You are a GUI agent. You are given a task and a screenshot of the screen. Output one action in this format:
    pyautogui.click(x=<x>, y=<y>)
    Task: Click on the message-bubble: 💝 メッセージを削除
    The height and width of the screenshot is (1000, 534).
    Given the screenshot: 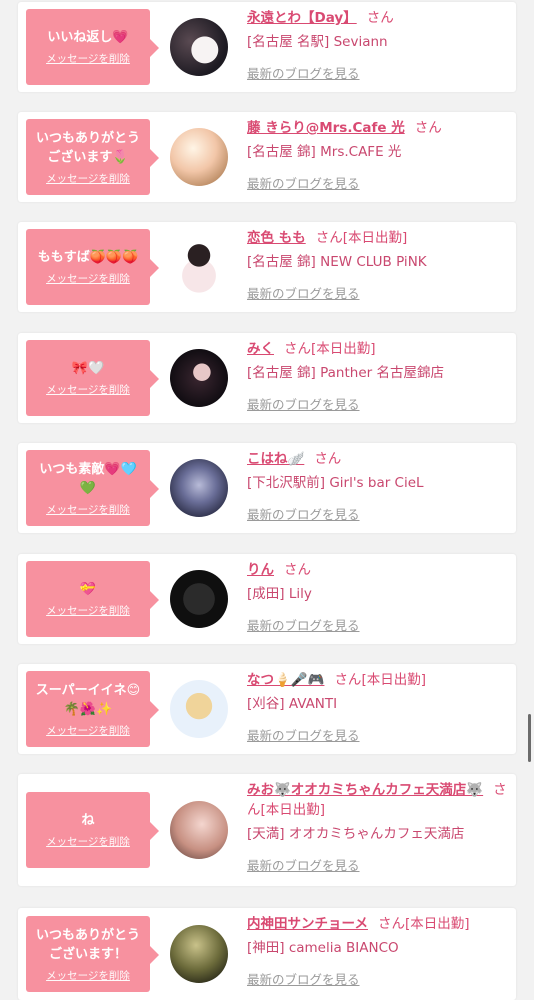 What is the action you would take?
    pyautogui.click(x=92, y=599)
    